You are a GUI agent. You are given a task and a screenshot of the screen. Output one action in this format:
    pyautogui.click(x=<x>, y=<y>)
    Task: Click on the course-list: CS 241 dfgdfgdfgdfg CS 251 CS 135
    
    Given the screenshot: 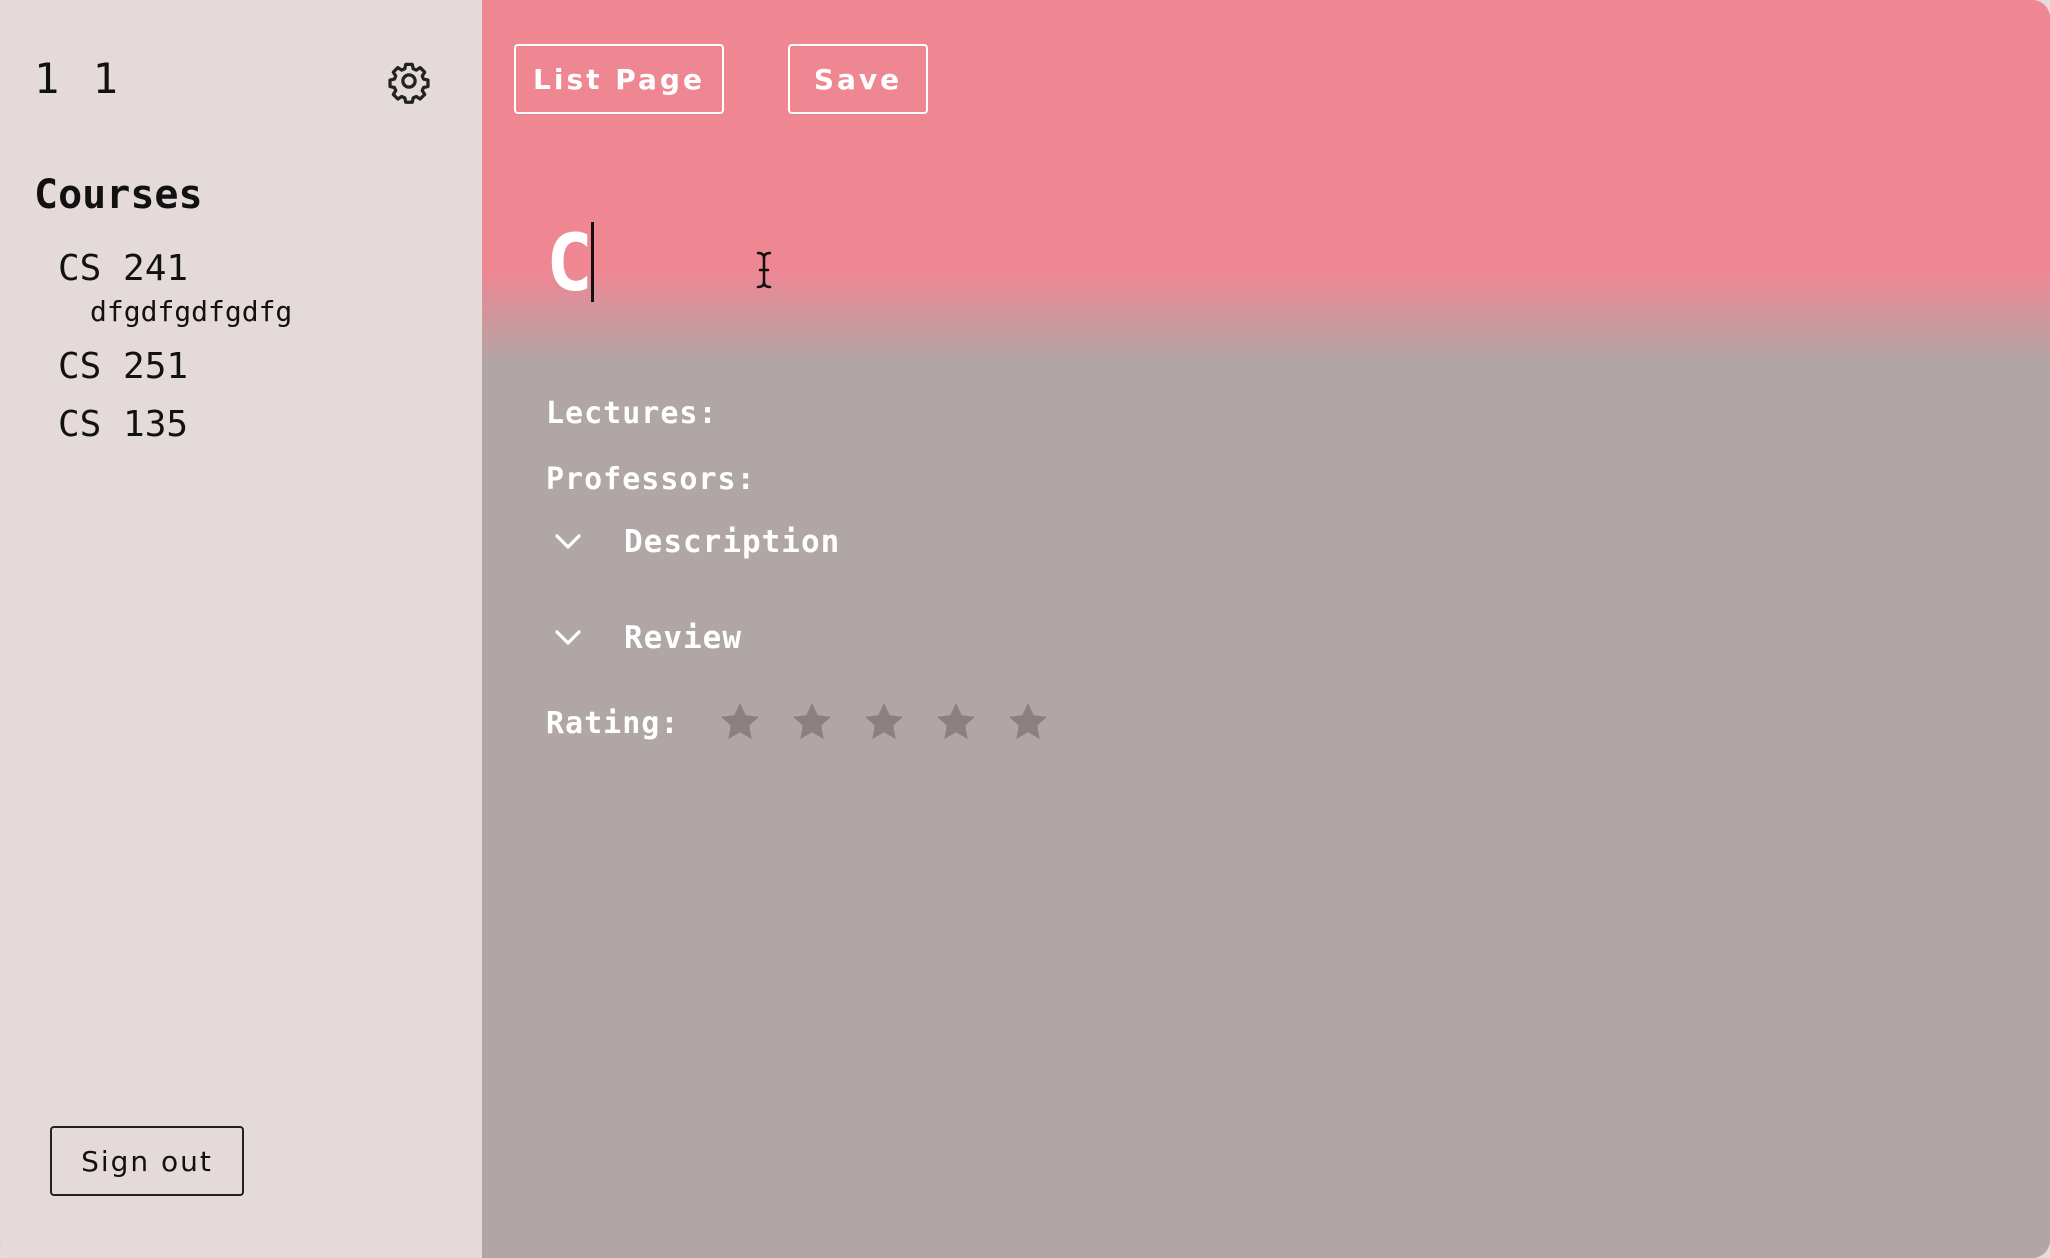 What is the action you would take?
    pyautogui.click(x=175, y=347)
    